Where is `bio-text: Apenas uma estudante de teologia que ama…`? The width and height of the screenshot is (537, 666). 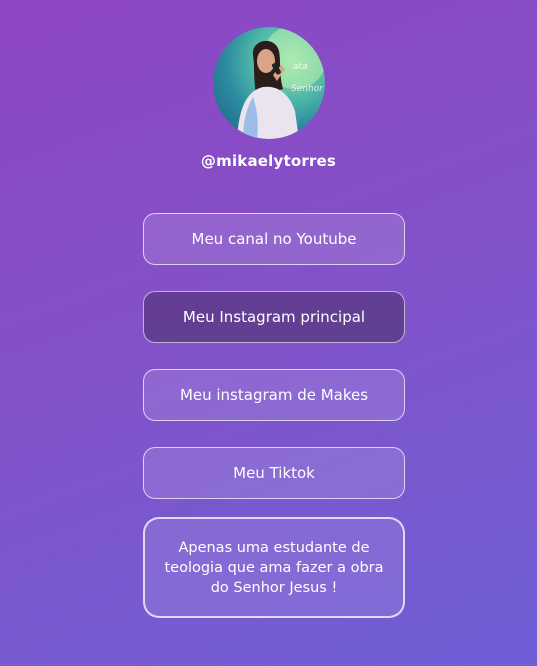
bio-text: Apenas uma estudante de teologia que ama… is located at coordinates (274, 567).